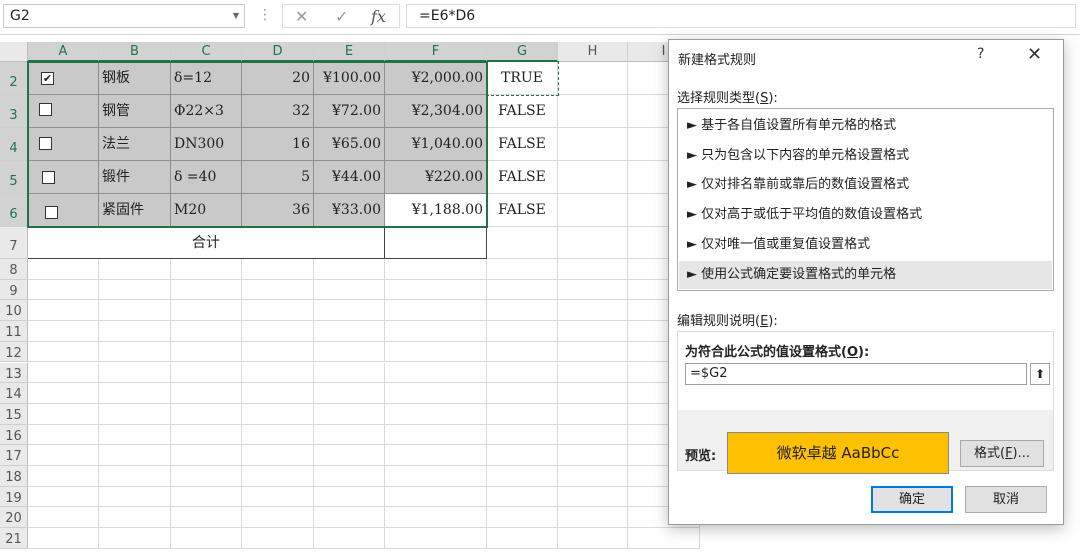 Image resolution: width=1080 pixels, height=553 pixels. I want to click on row-header: 20, so click(14, 518).